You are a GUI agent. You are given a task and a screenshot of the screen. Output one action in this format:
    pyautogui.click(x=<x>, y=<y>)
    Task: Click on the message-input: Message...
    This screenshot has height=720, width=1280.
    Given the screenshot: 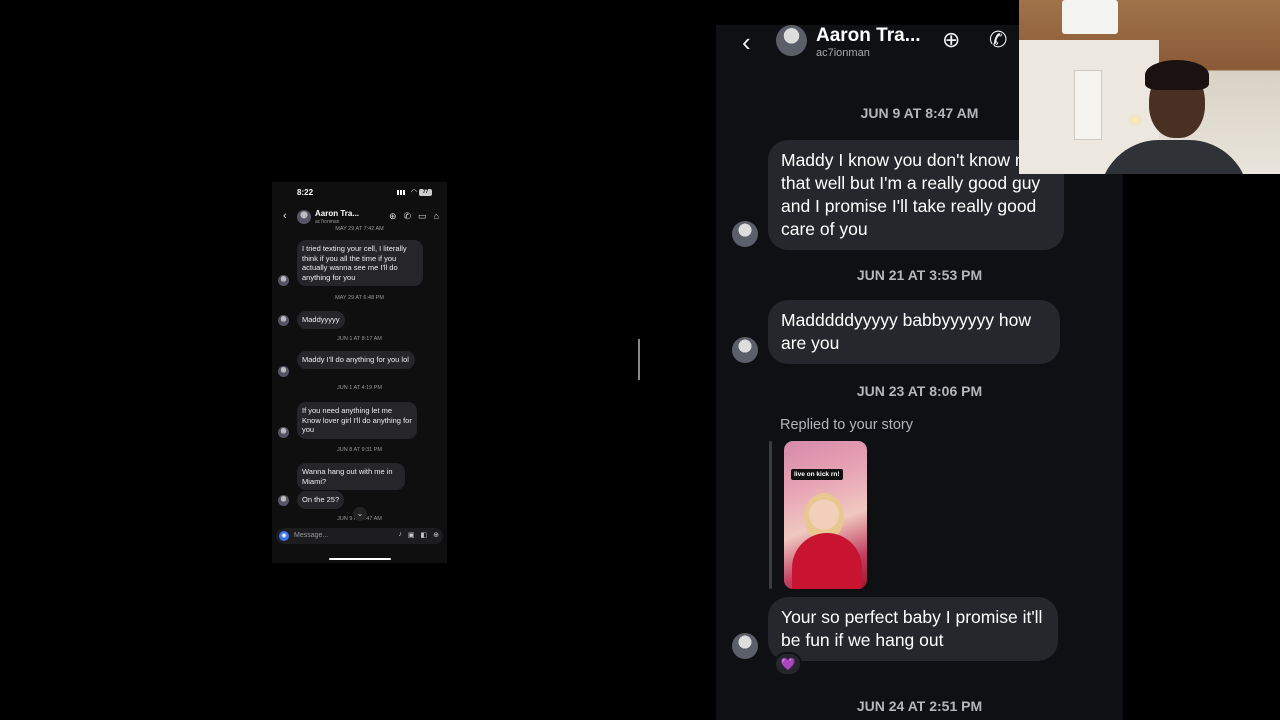 What is the action you would take?
    pyautogui.click(x=311, y=535)
    